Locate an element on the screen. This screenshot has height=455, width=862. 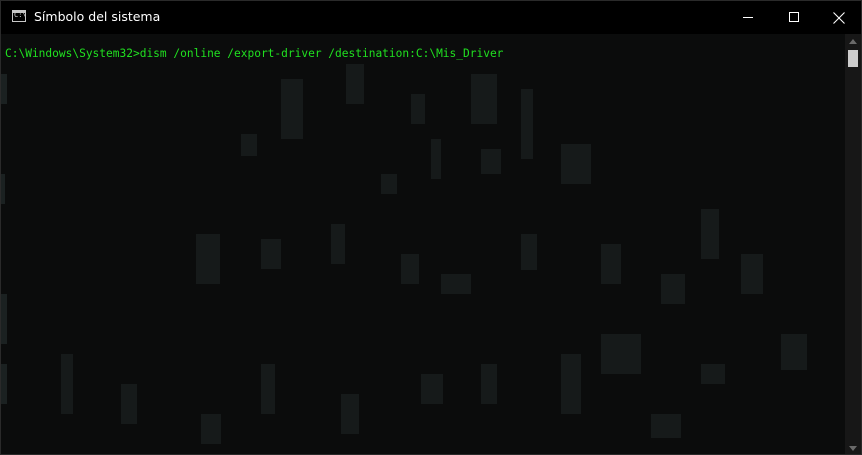
maximize-button is located at coordinates (794, 17).